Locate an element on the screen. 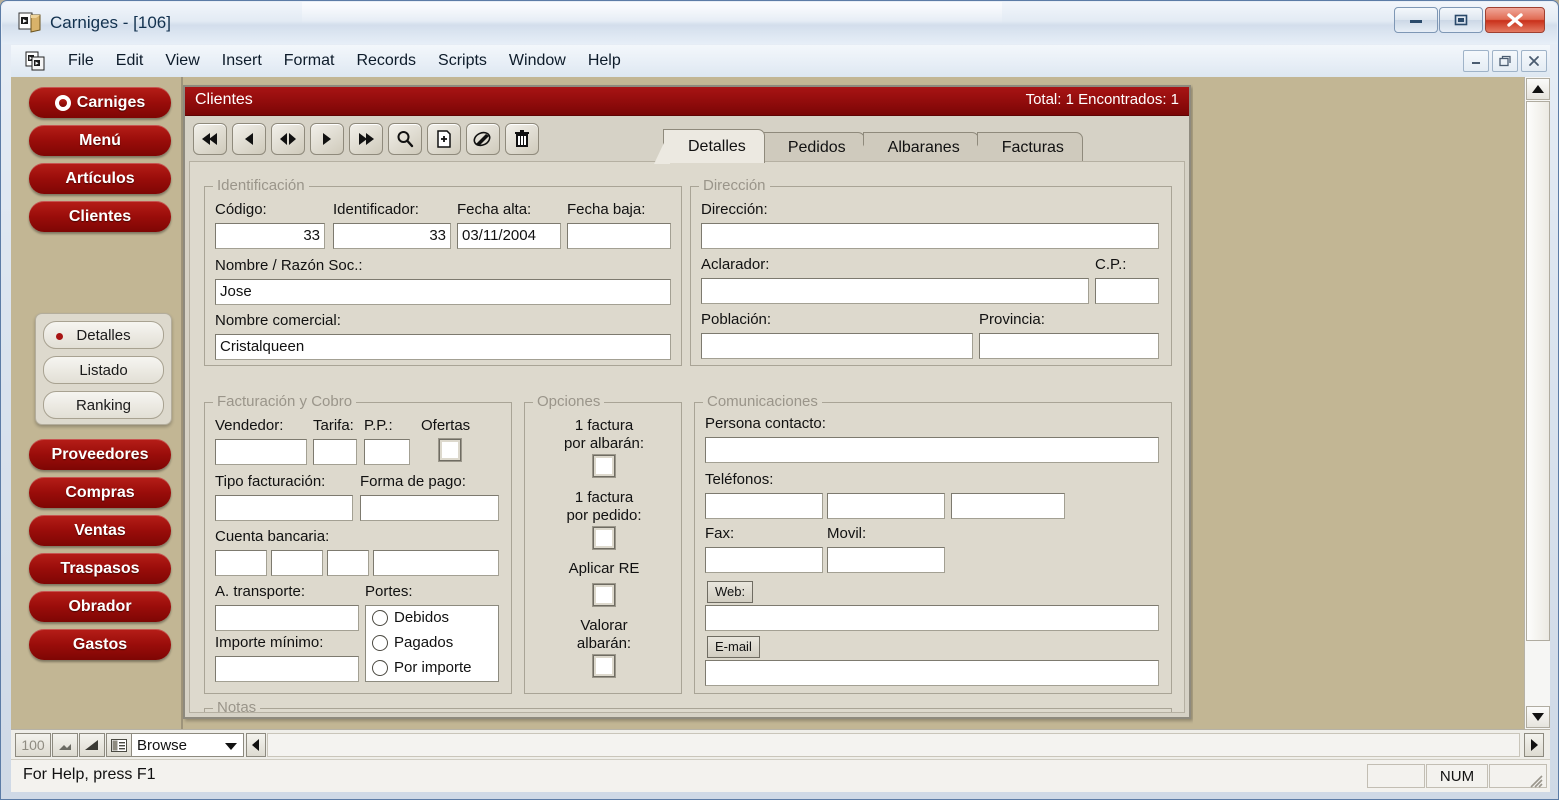 The image size is (1559, 800). sidebar-item-compras: Compras is located at coordinates (100, 492).